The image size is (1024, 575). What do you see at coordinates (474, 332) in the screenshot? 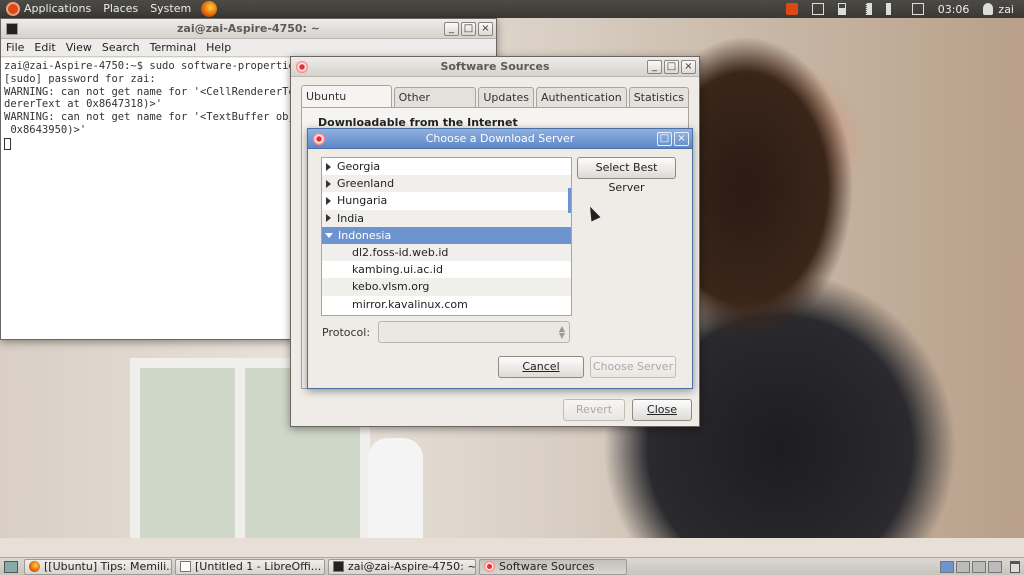
I see `protocol-select: ▲ ▼` at bounding box center [474, 332].